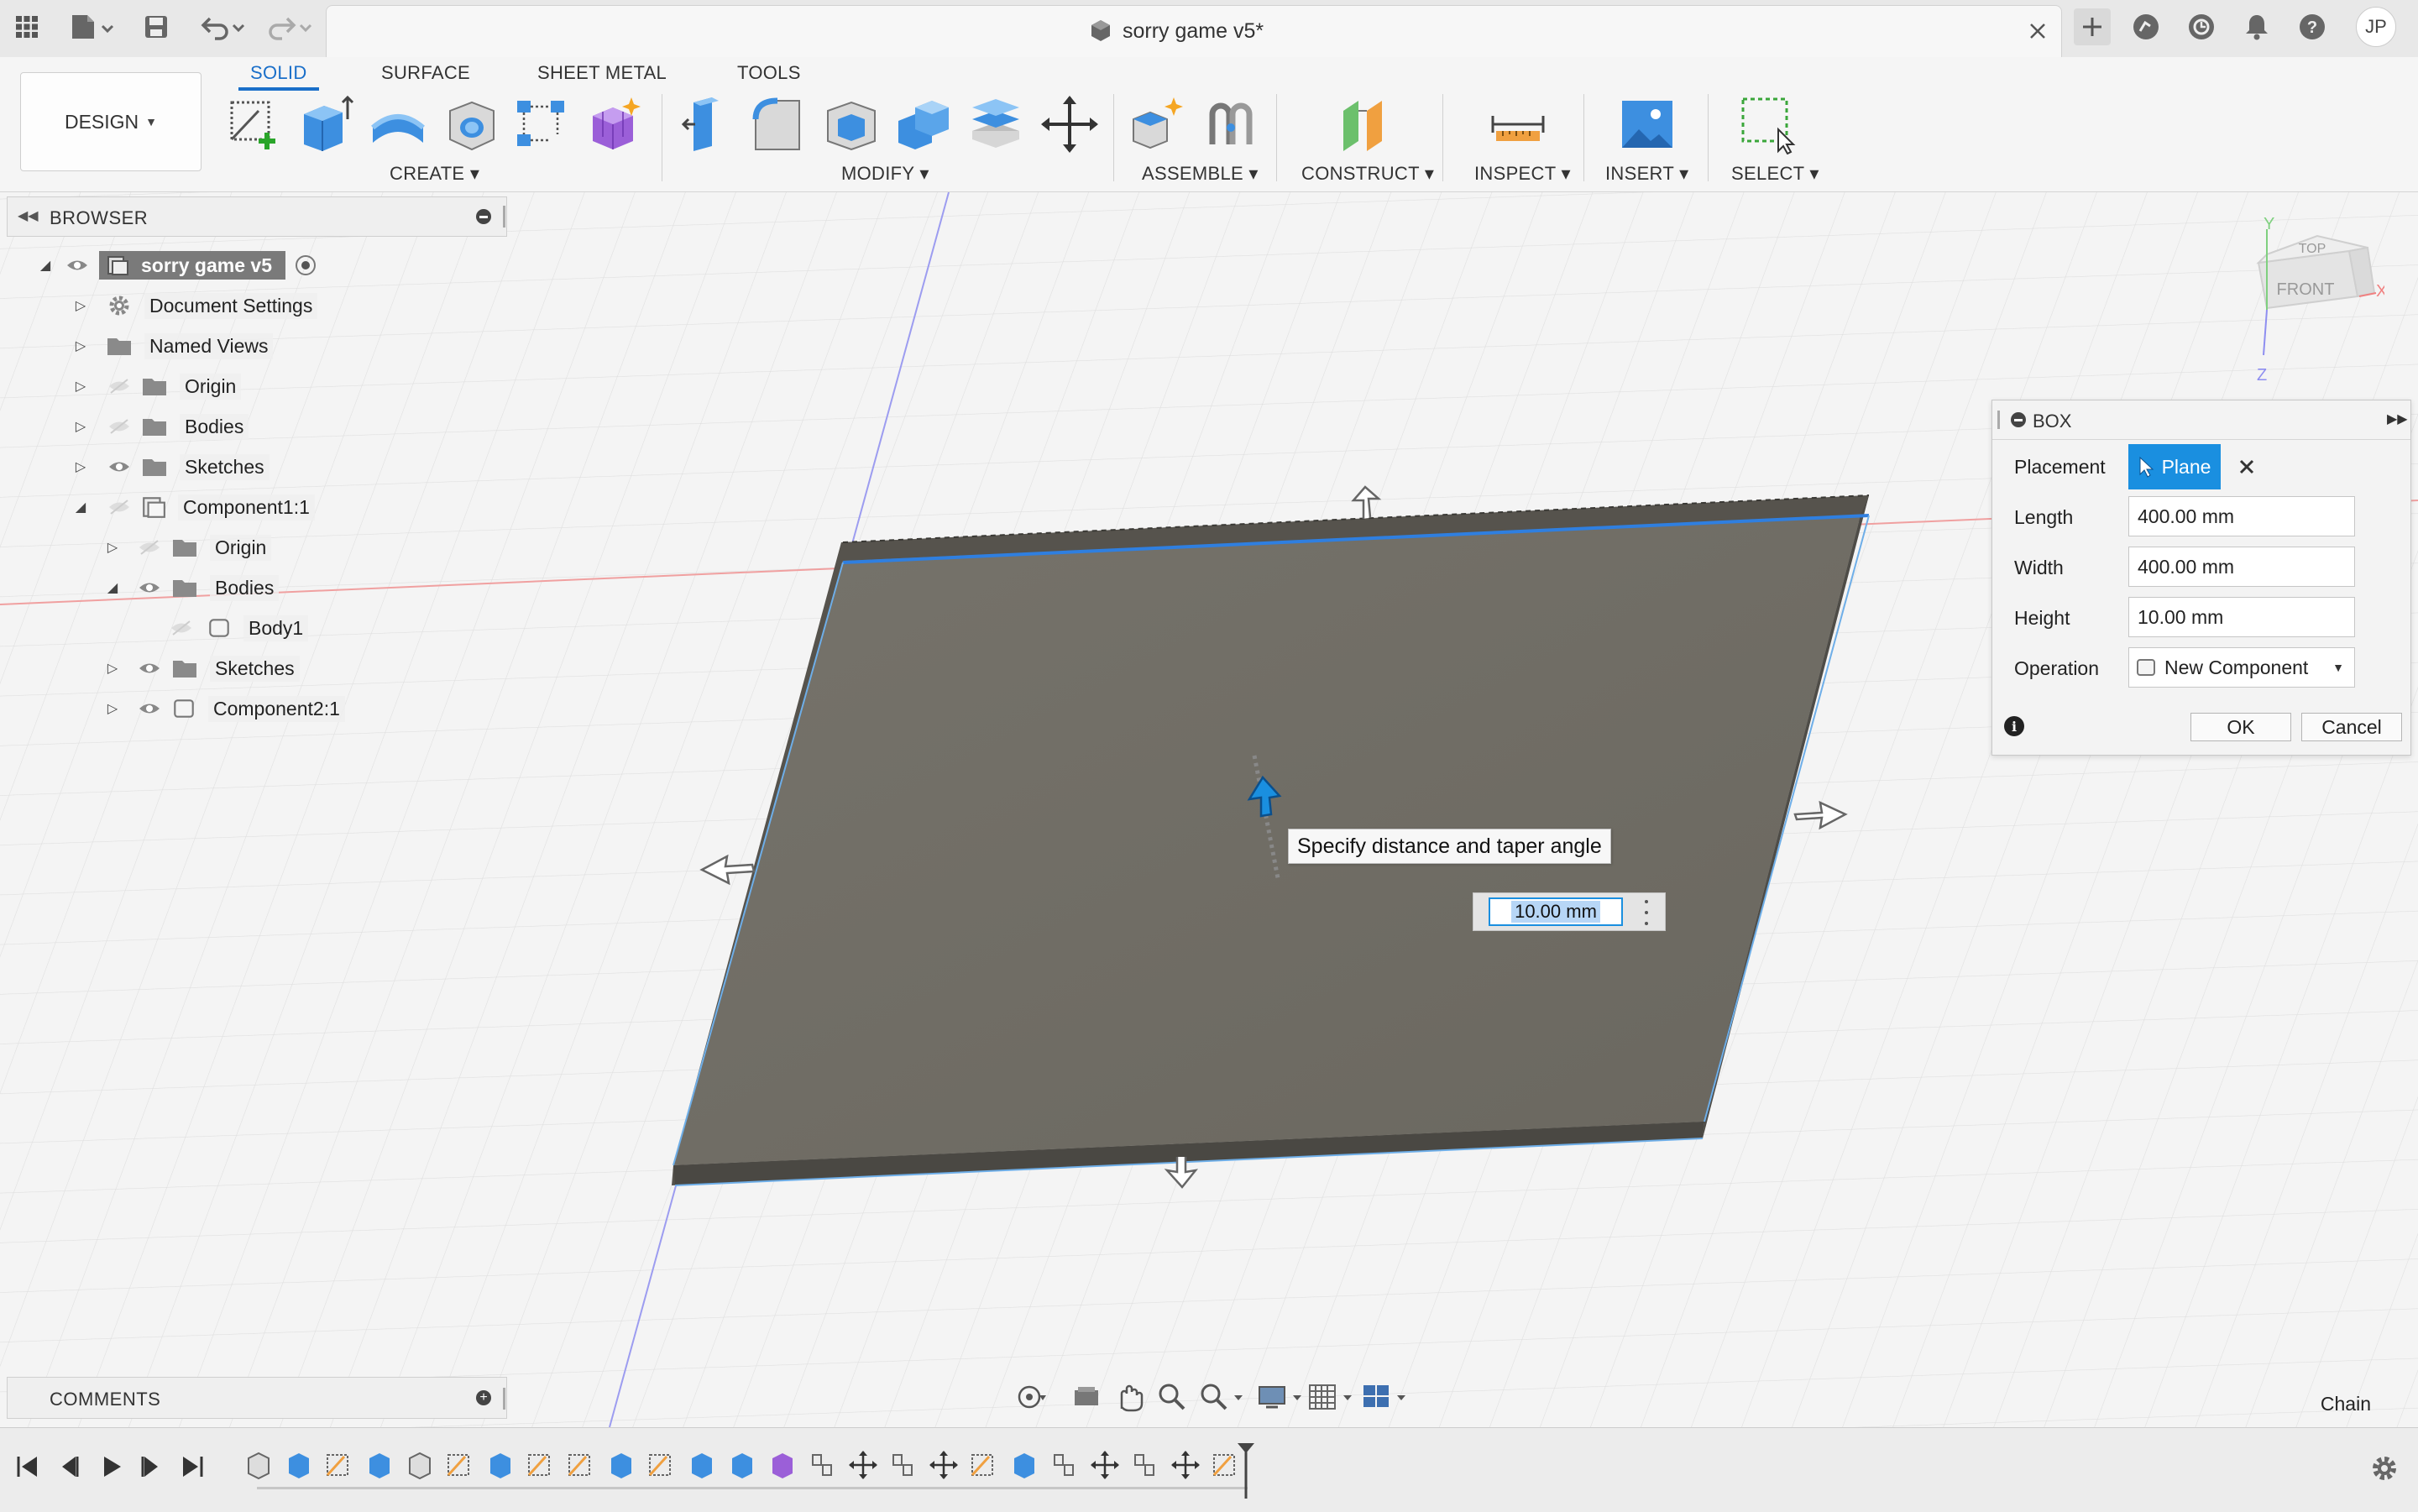 The image size is (2418, 1512). What do you see at coordinates (290, 27) in the screenshot?
I see `redo-icon` at bounding box center [290, 27].